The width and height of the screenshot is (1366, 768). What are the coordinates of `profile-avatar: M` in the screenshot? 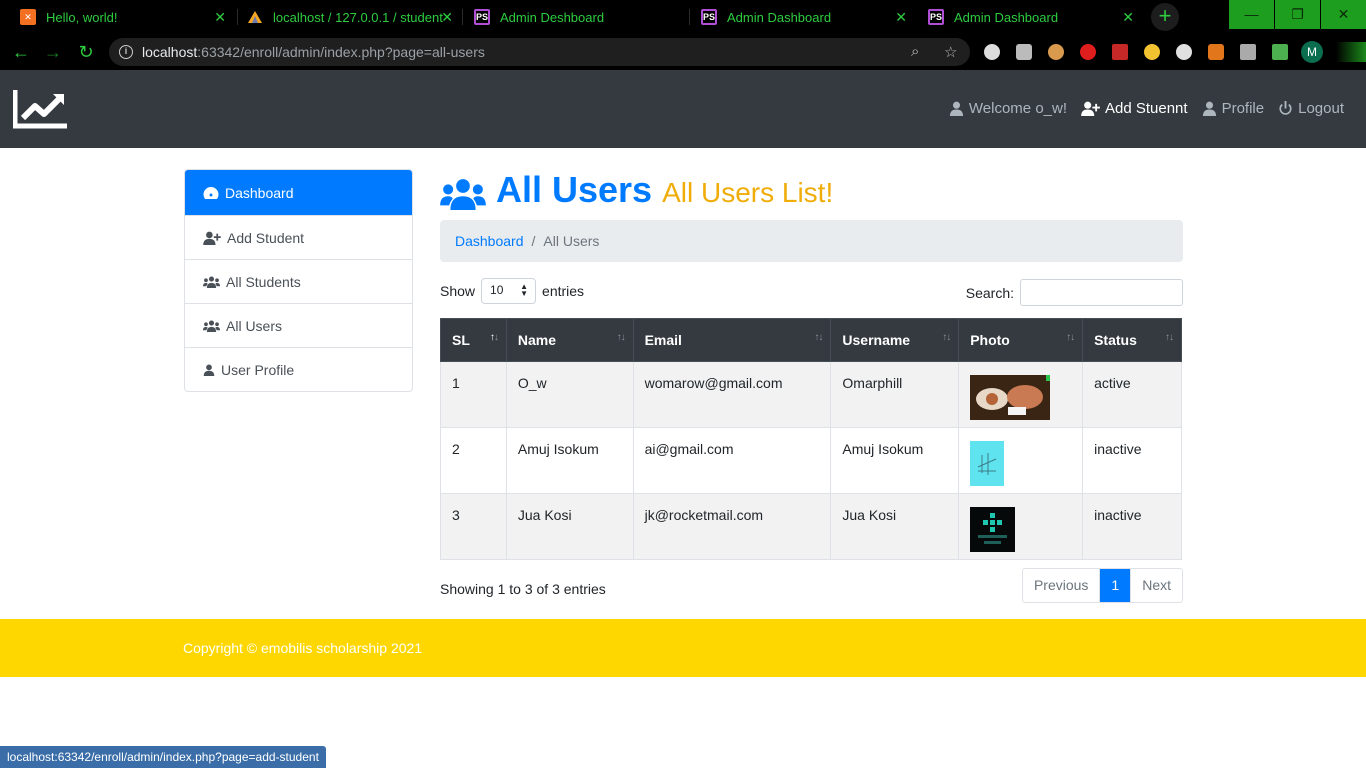 It's located at (1312, 52).